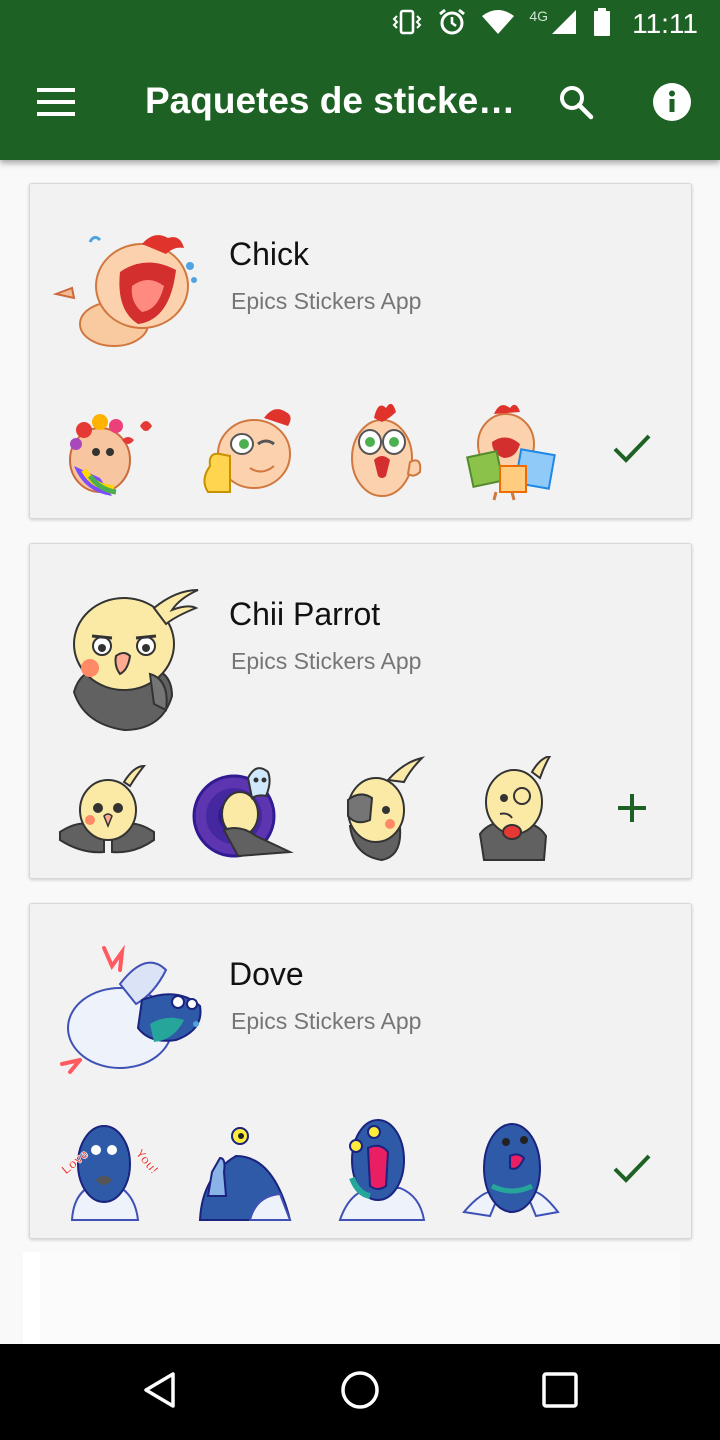  Describe the element at coordinates (385, 1171) in the screenshot. I see `dove-screaming-sticker` at that location.